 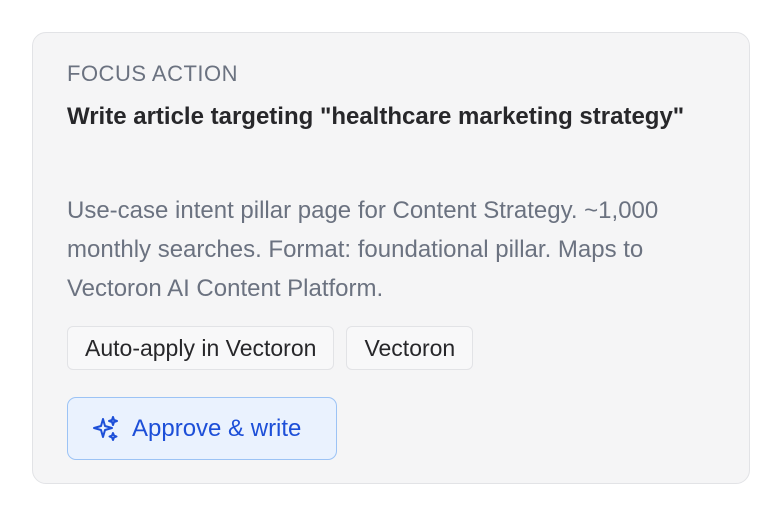 What do you see at coordinates (106, 429) in the screenshot?
I see `sparkles-icon` at bounding box center [106, 429].